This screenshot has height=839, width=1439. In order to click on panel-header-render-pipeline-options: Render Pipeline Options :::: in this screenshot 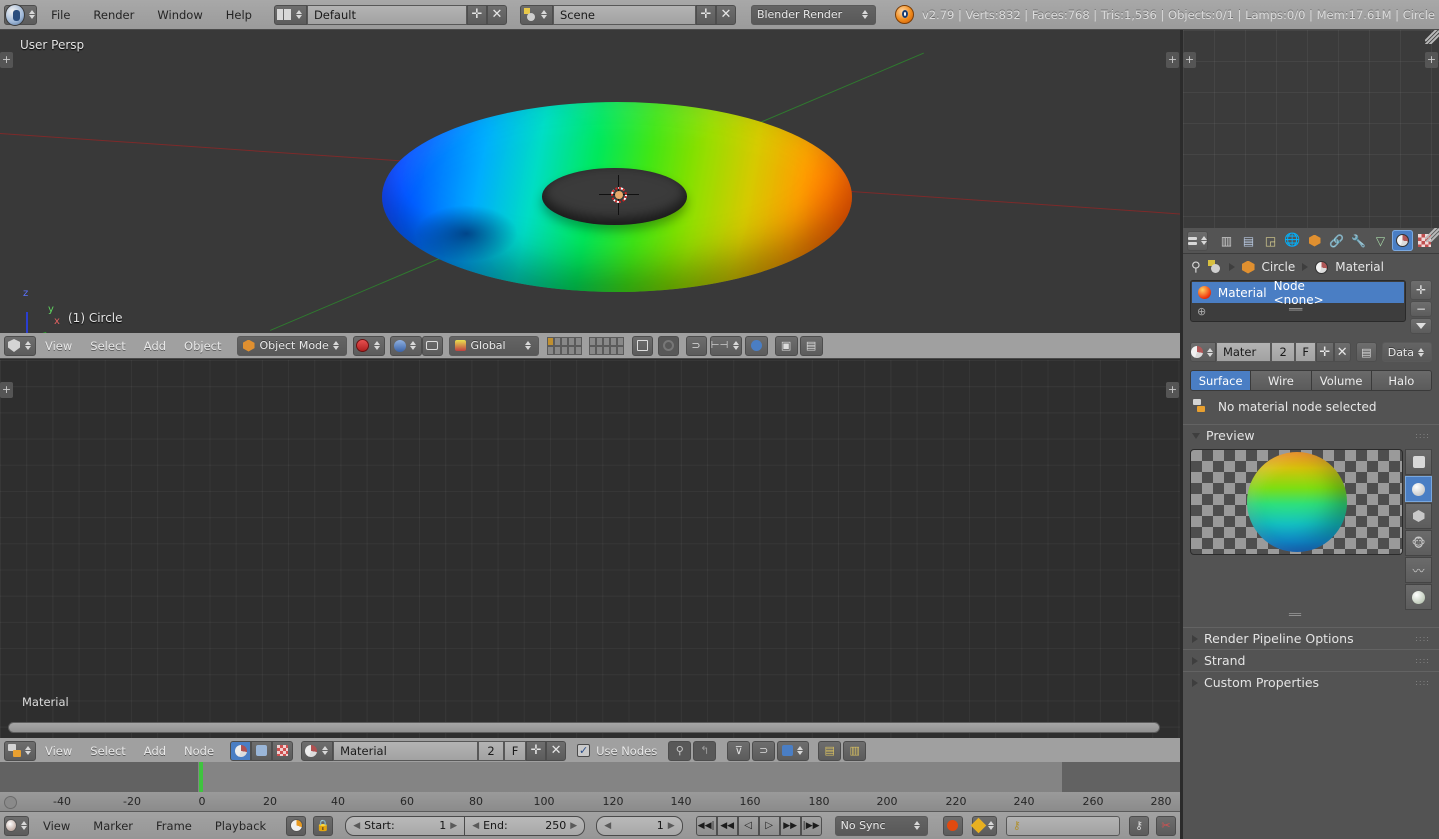, I will do `click(1311, 638)`.